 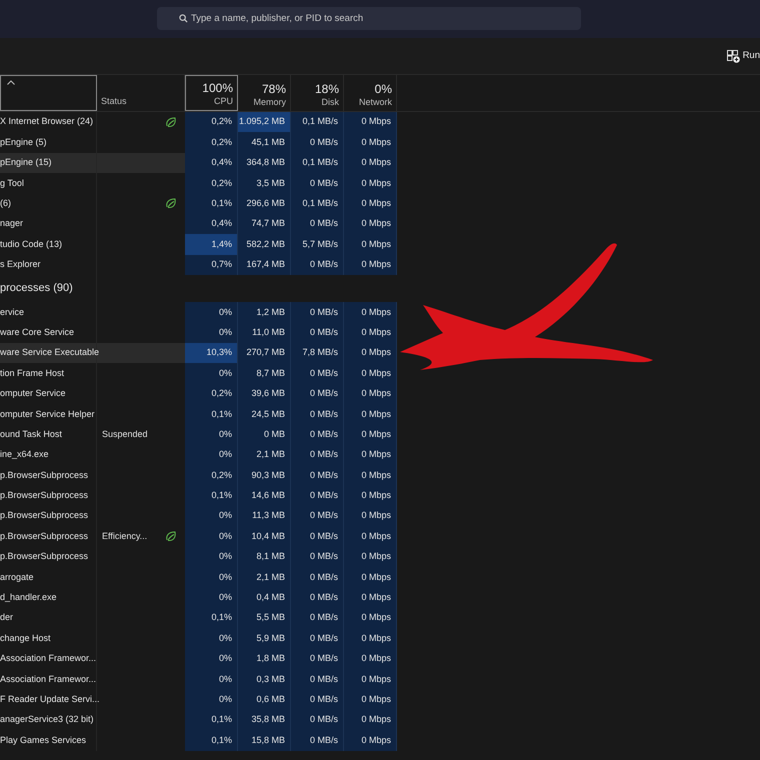 I want to click on process-row: F Reader Update Servi... 0% 0,6 MB 0 MB/s 0 Mbps, so click(x=198, y=700).